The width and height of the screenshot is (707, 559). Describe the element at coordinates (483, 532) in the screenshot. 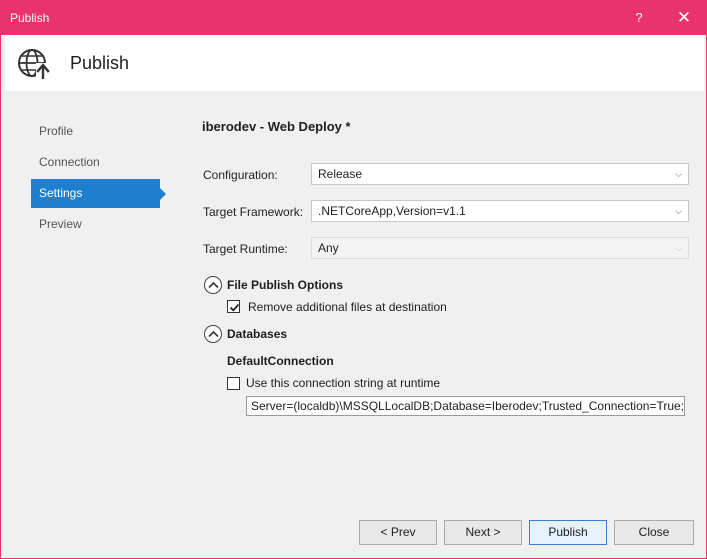

I see `next-button: Next >` at that location.